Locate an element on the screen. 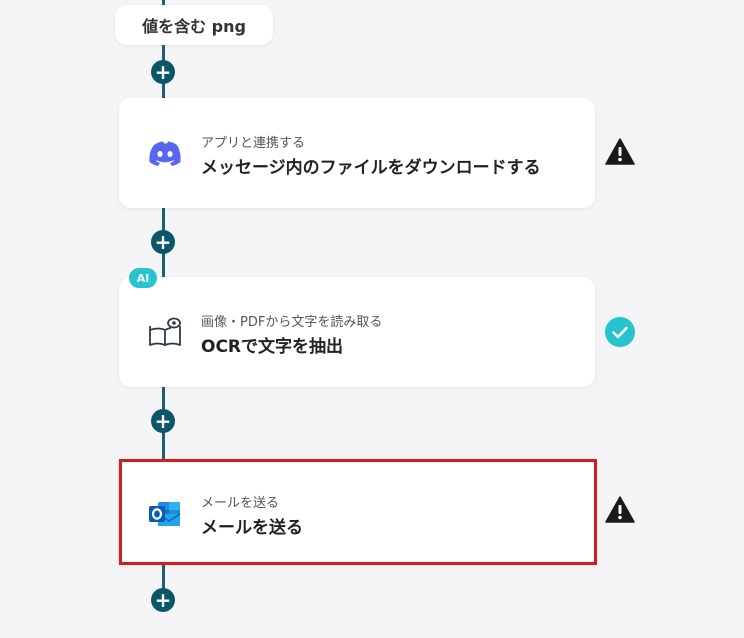 The width and height of the screenshot is (744, 638). condition-label: 値を含む png is located at coordinates (194, 26).